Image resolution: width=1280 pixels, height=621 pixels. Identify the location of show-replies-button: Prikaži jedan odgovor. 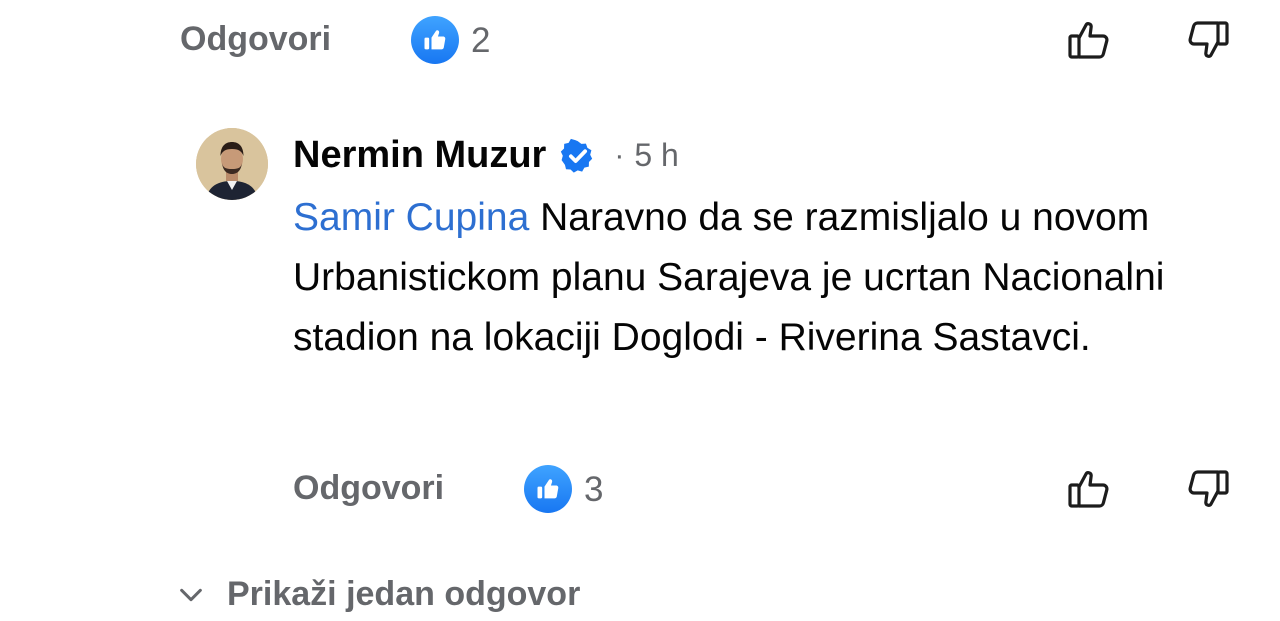
(377, 594).